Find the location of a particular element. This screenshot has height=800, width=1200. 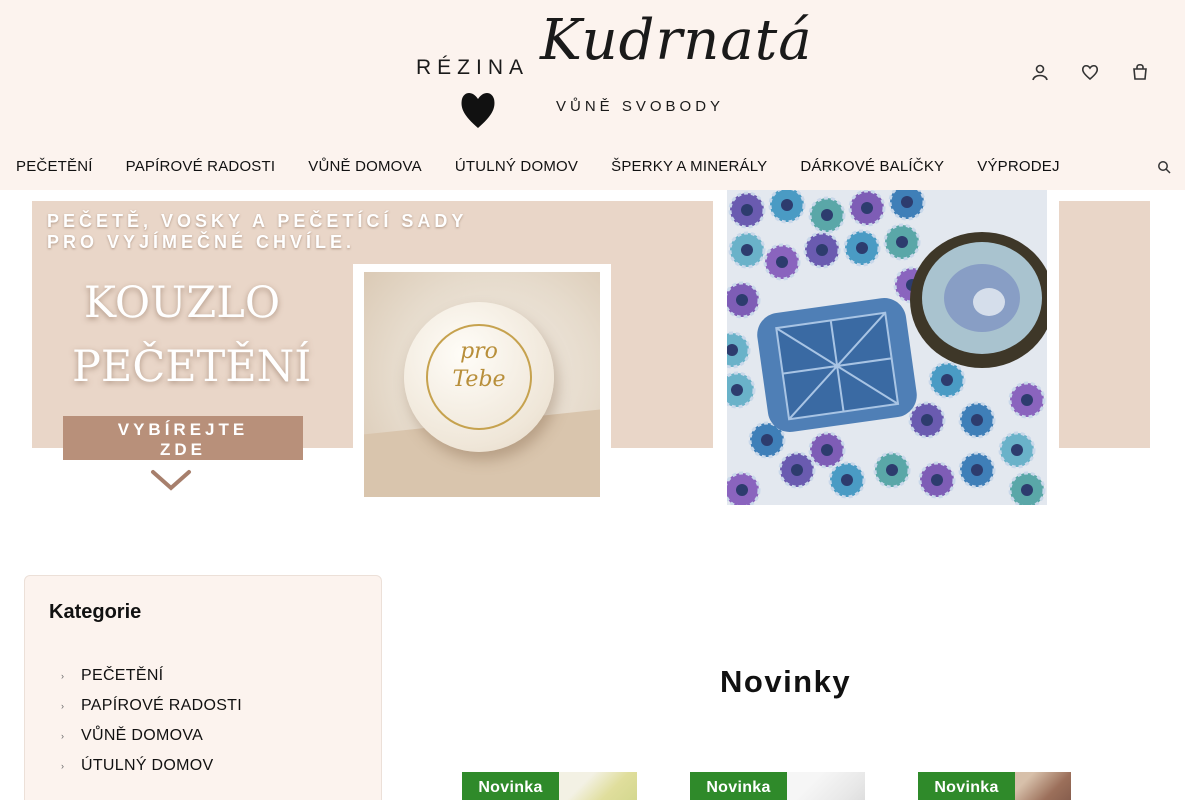

category-item-label: ÚTULNÝ DOMOV is located at coordinates (147, 765).